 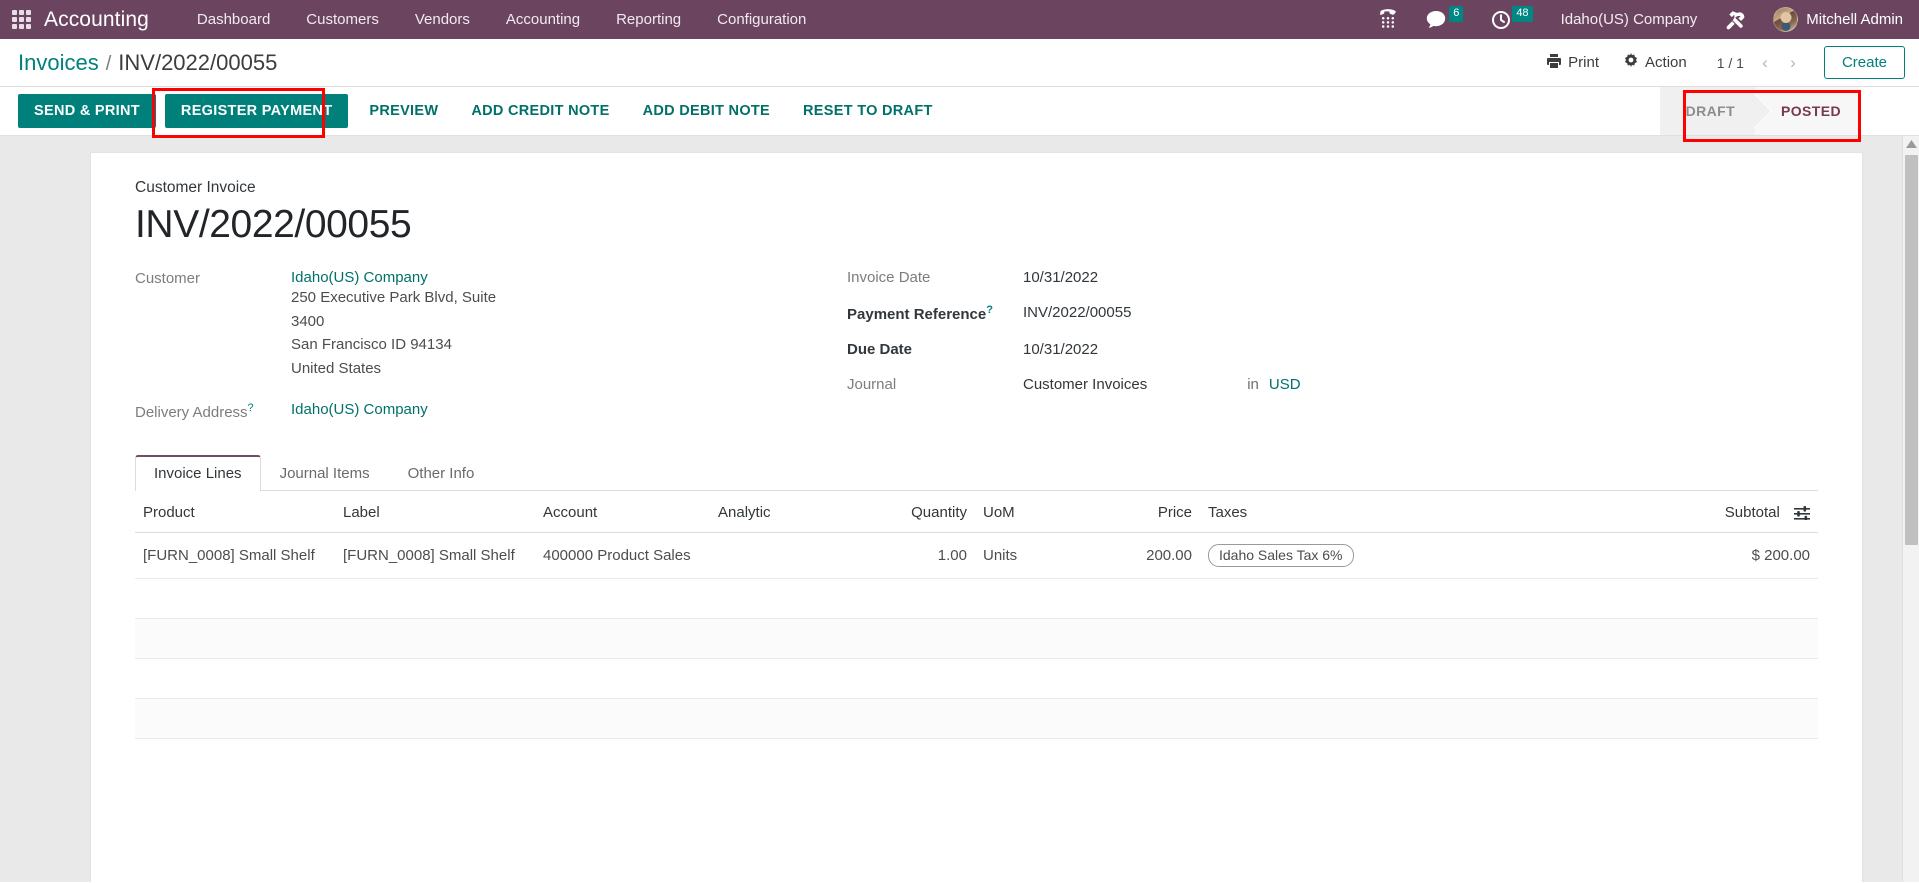 I want to click on customer-address-line-1: 250 Executive Park Blvd, Suite 3400, so click(x=394, y=309).